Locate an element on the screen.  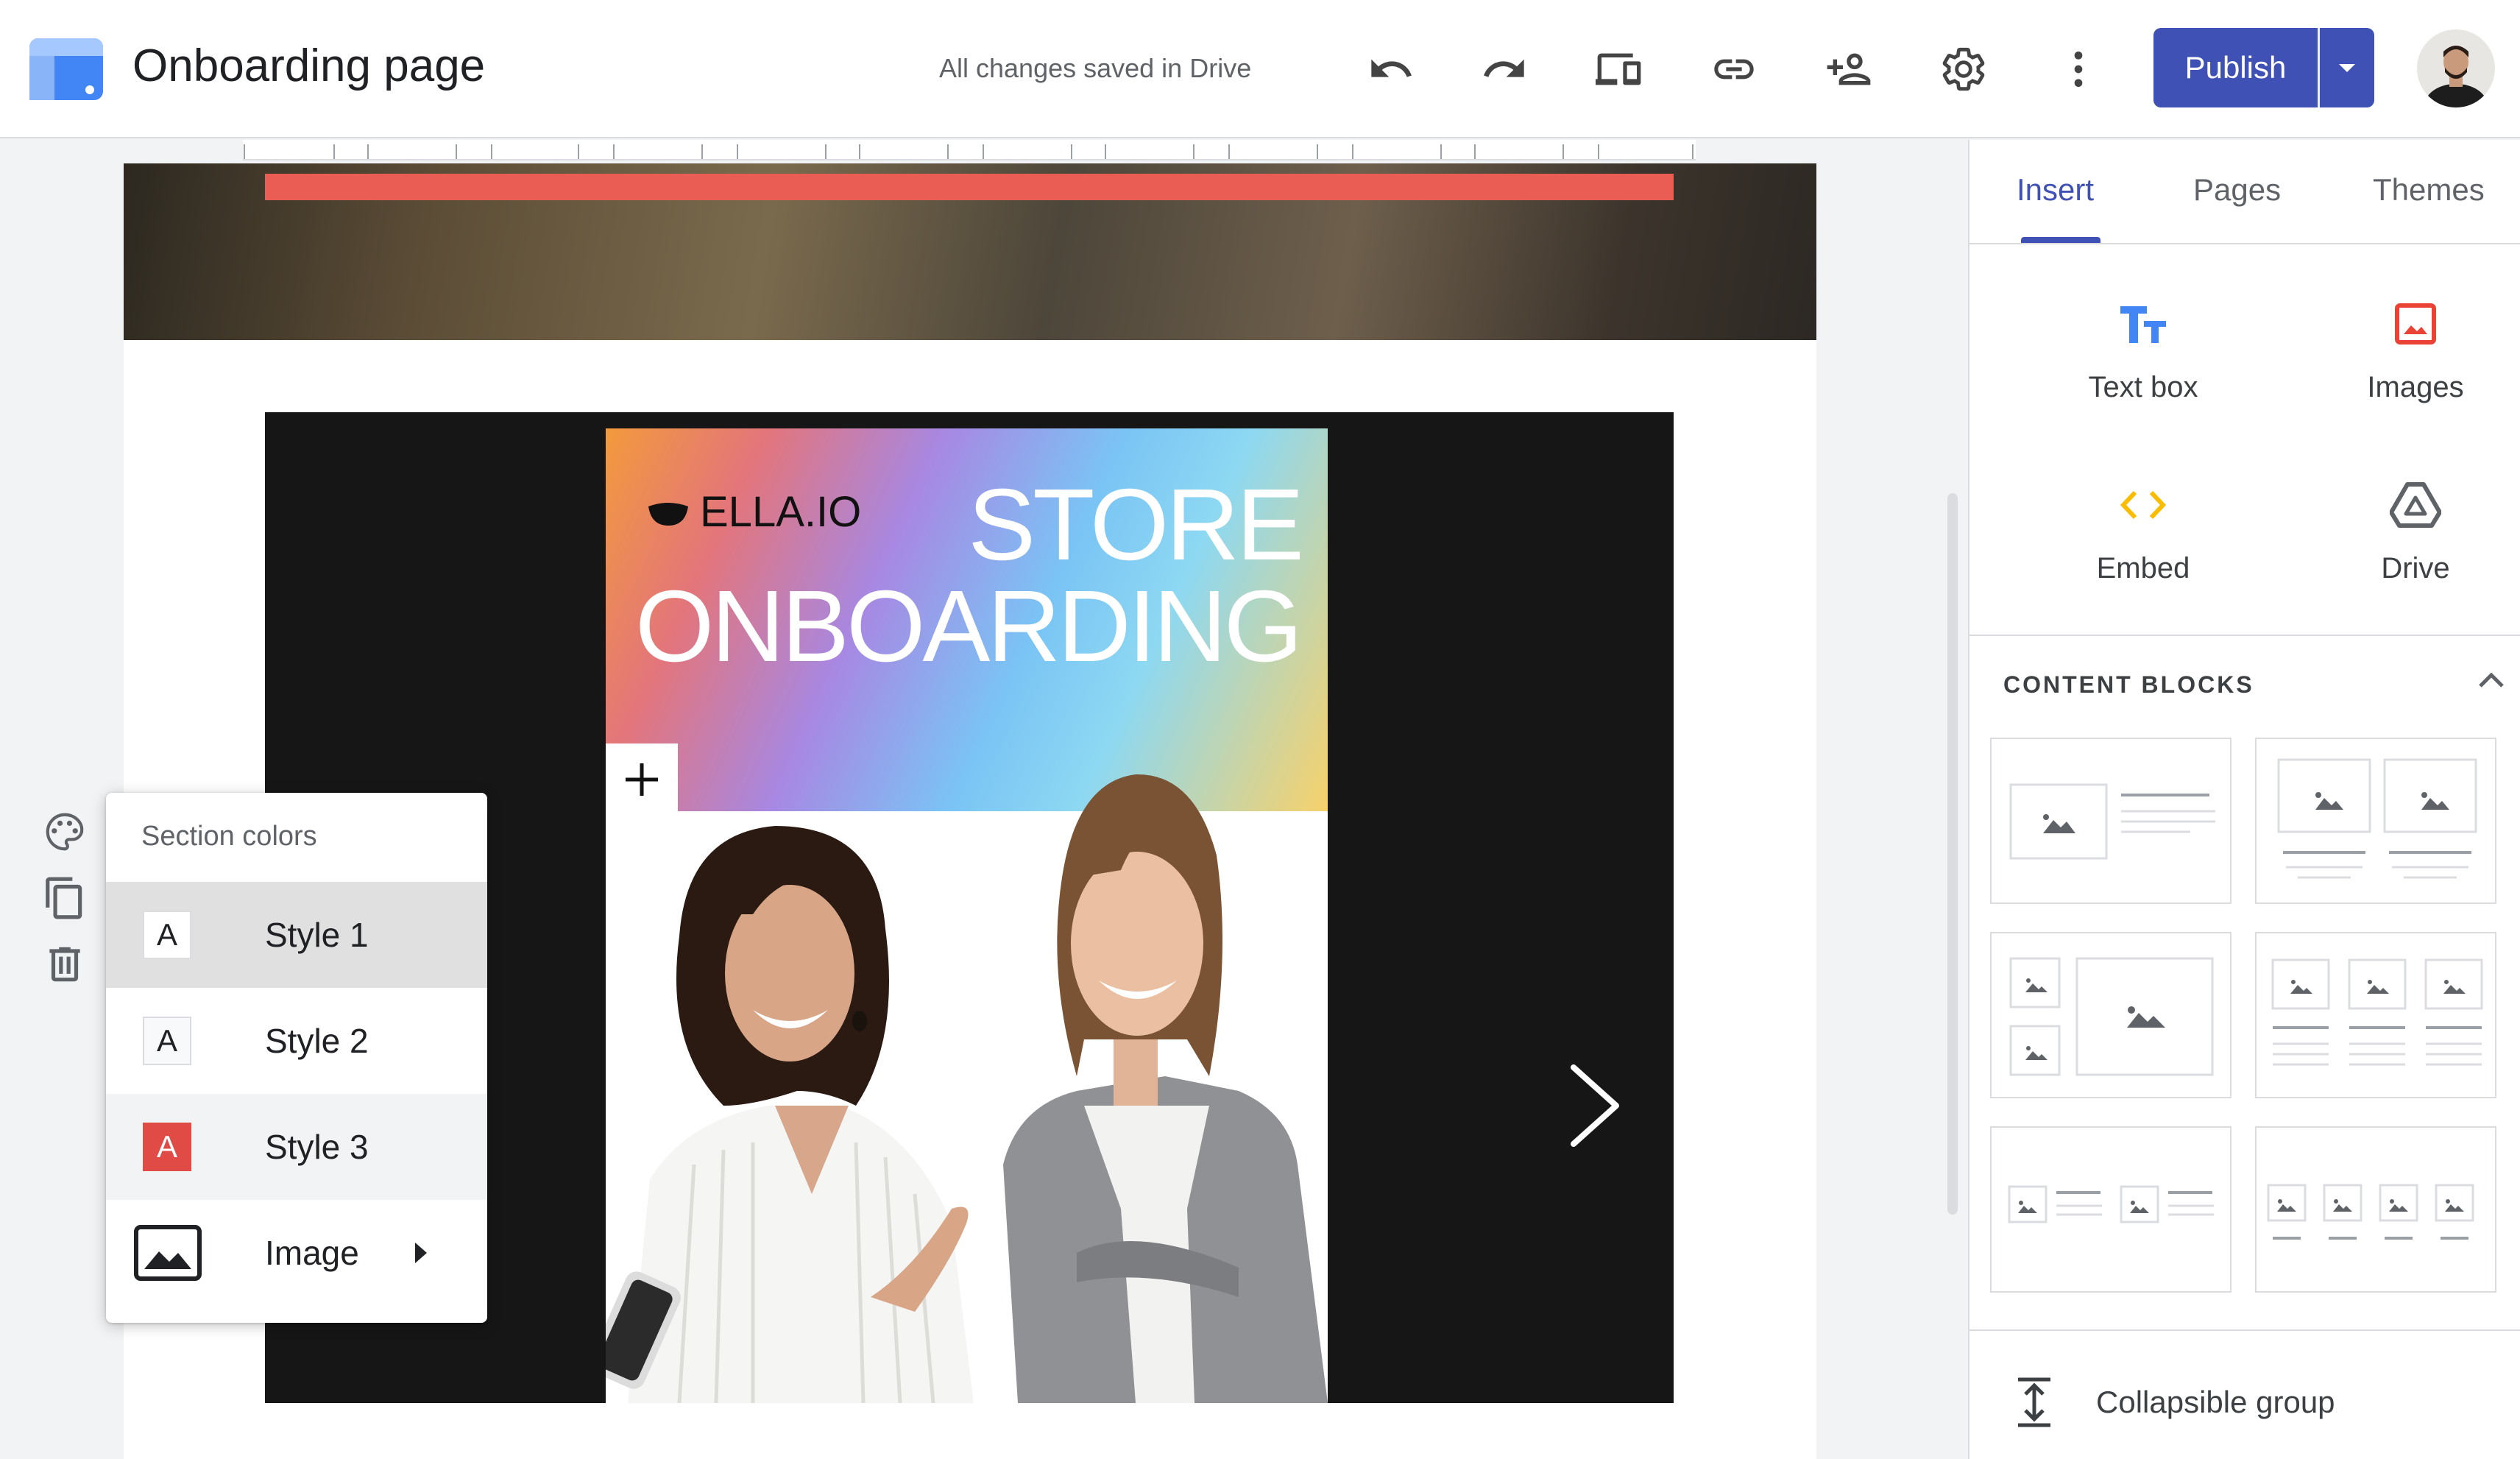
save-status: All changes saved in Drive is located at coordinates (1096, 68).